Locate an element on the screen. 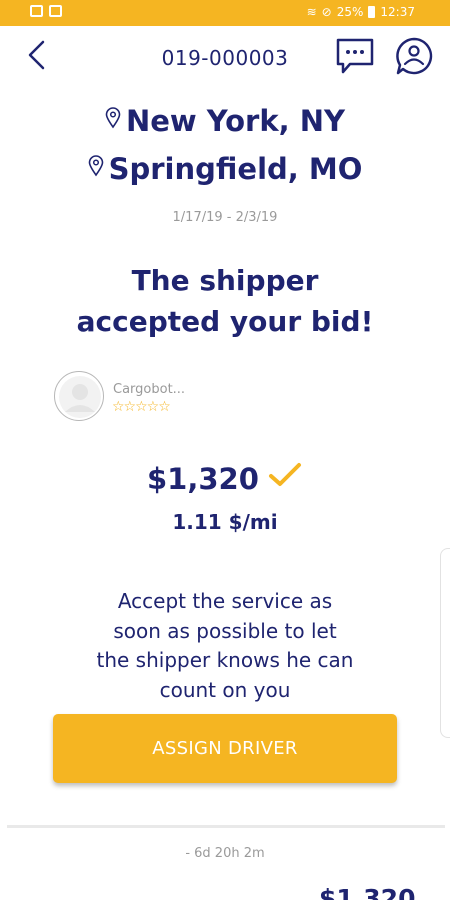  origin-city: New York, NY is located at coordinates (235, 121).